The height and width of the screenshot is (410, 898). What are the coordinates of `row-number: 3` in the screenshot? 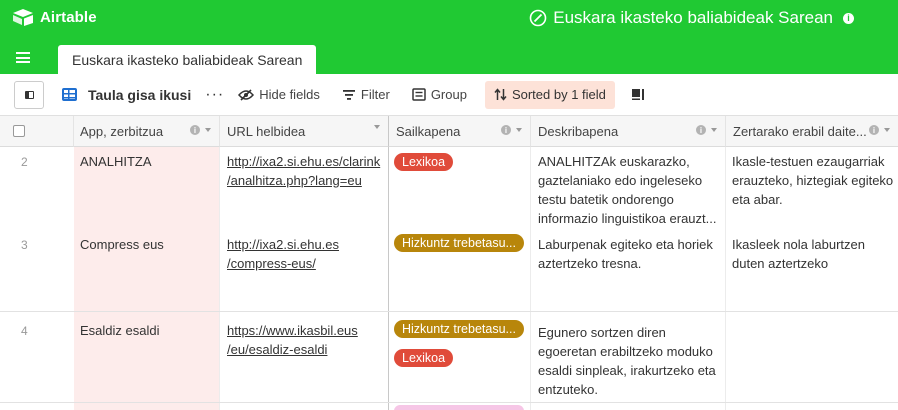 It's located at (24, 245).